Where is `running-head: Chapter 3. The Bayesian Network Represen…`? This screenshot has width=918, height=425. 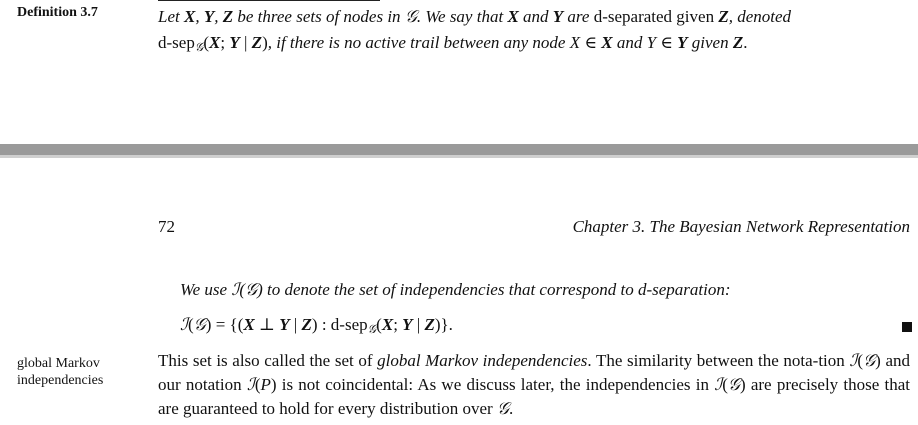
running-head: Chapter 3. The Bayesian Network Represen… is located at coordinates (741, 226).